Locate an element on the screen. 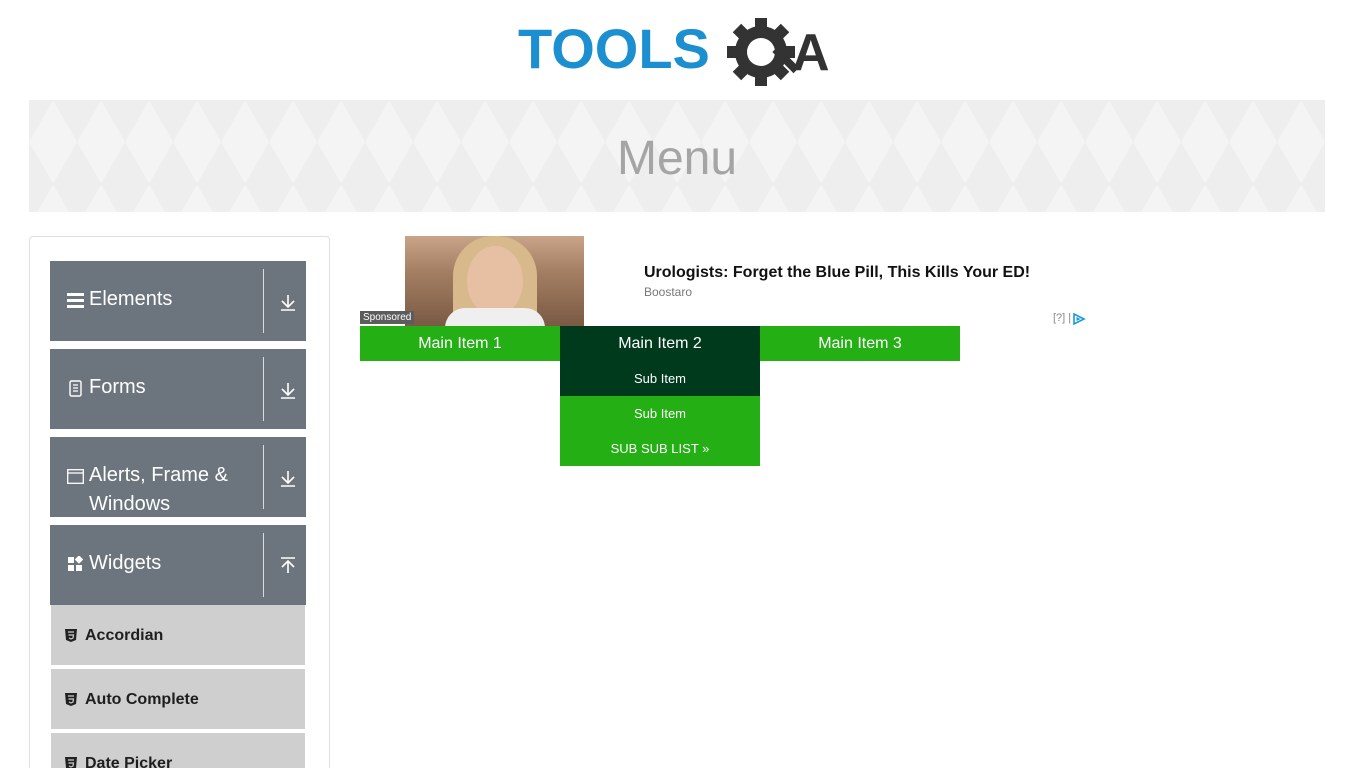  page-title: Menu is located at coordinates (677, 158).